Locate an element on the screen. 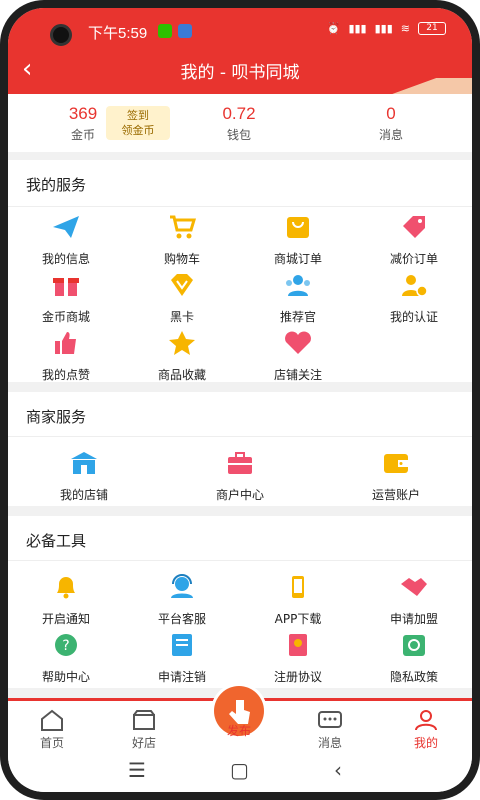  tab-home: 首页 is located at coordinates (52, 730).